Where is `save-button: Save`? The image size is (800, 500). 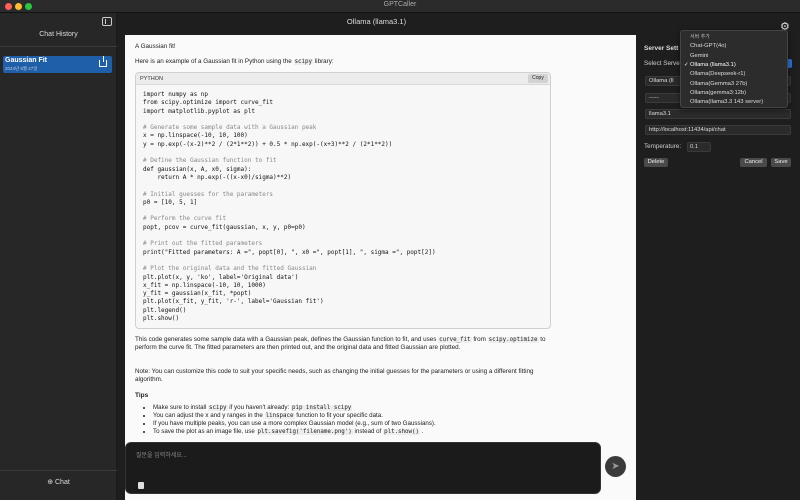 save-button: Save is located at coordinates (781, 162).